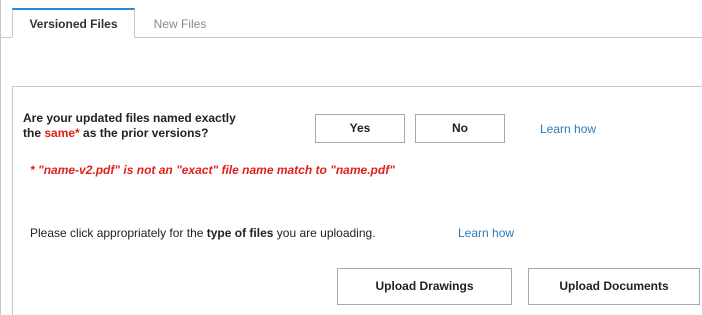  What do you see at coordinates (73, 23) in the screenshot?
I see `tab-versioned-files: Versioned Files` at bounding box center [73, 23].